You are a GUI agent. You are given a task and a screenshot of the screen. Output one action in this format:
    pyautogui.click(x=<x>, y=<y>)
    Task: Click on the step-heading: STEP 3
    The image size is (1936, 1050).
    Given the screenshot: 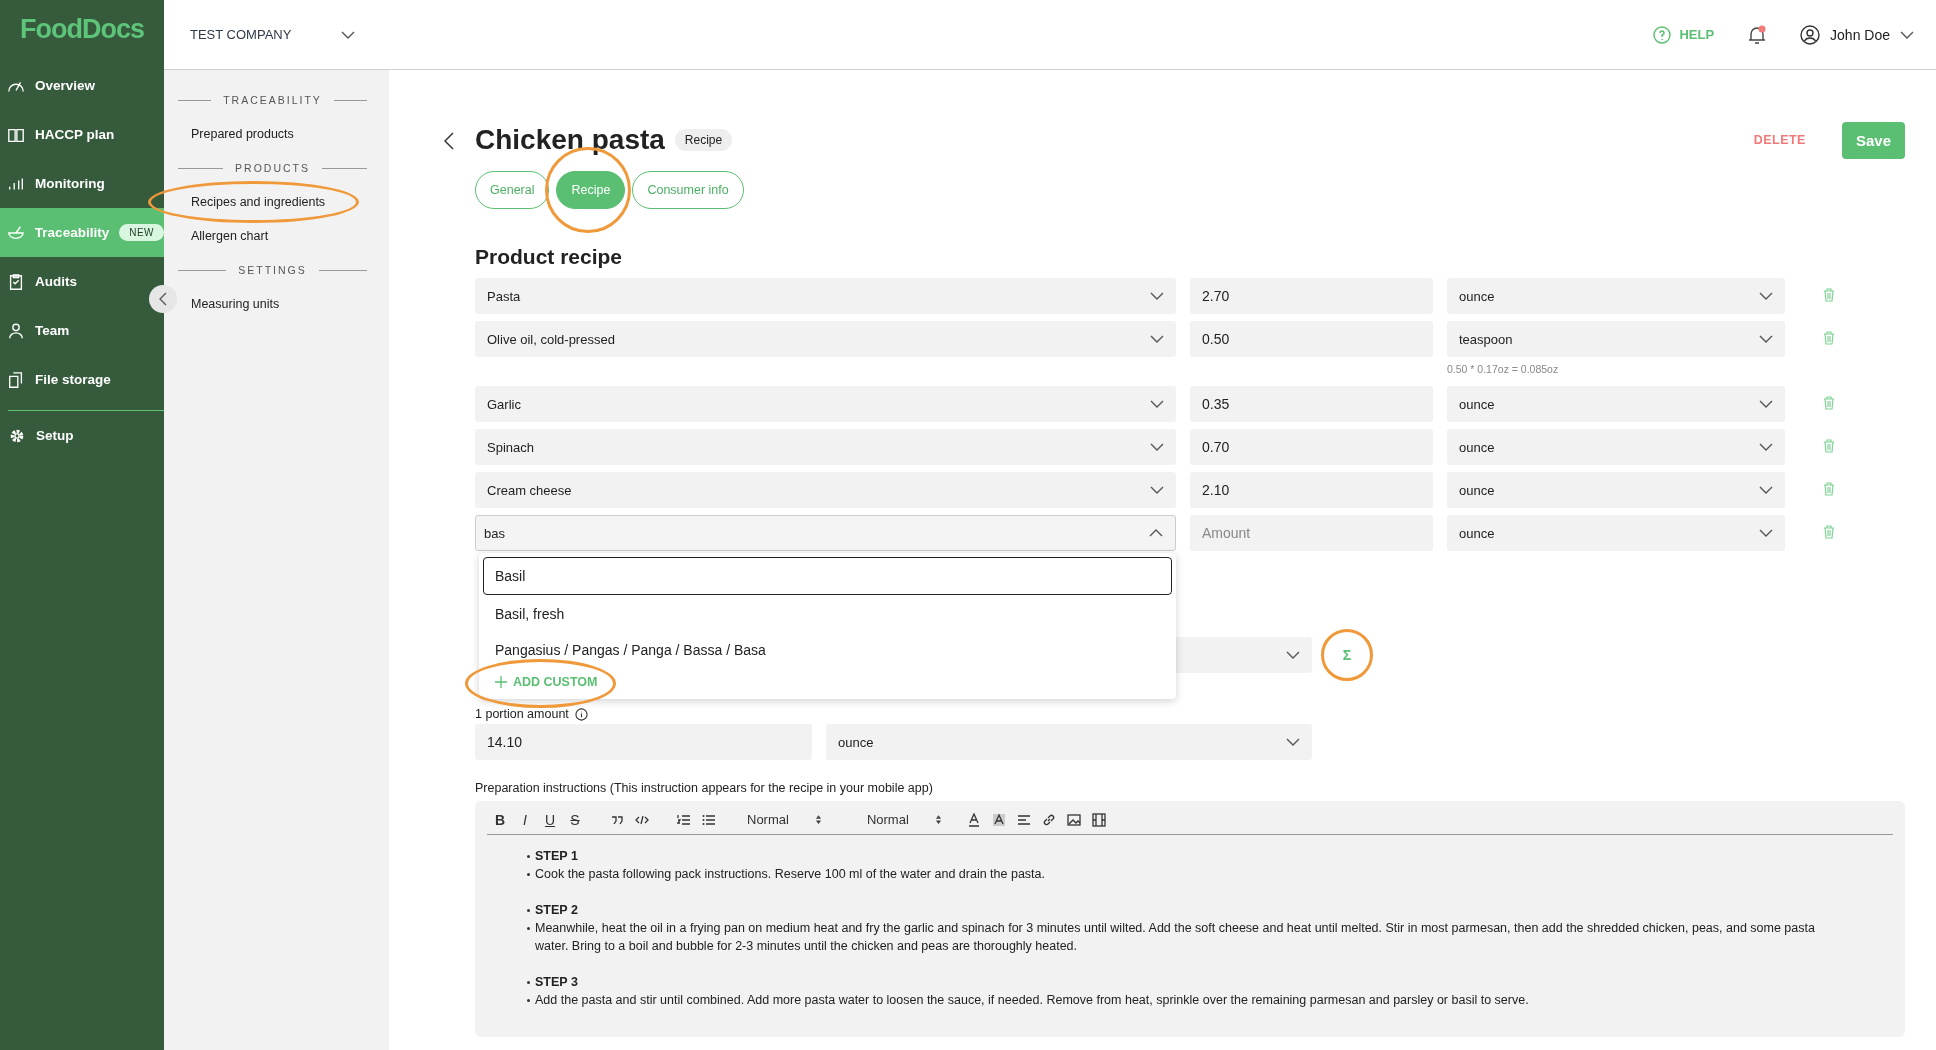 What is the action you would take?
    pyautogui.click(x=556, y=982)
    